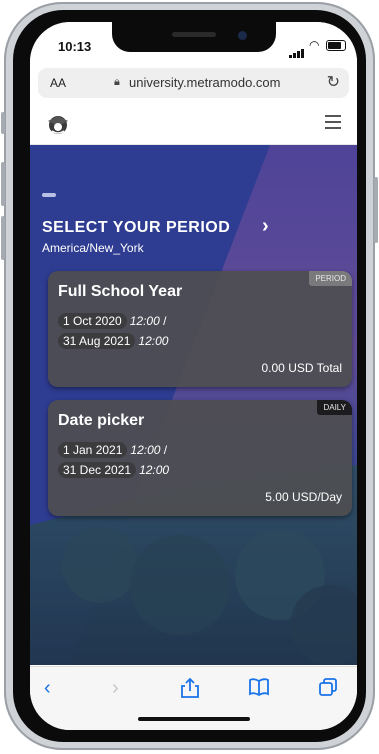 This screenshot has height=754, width=379. Describe the element at coordinates (3, 184) in the screenshot. I see `volume-up-button` at that location.